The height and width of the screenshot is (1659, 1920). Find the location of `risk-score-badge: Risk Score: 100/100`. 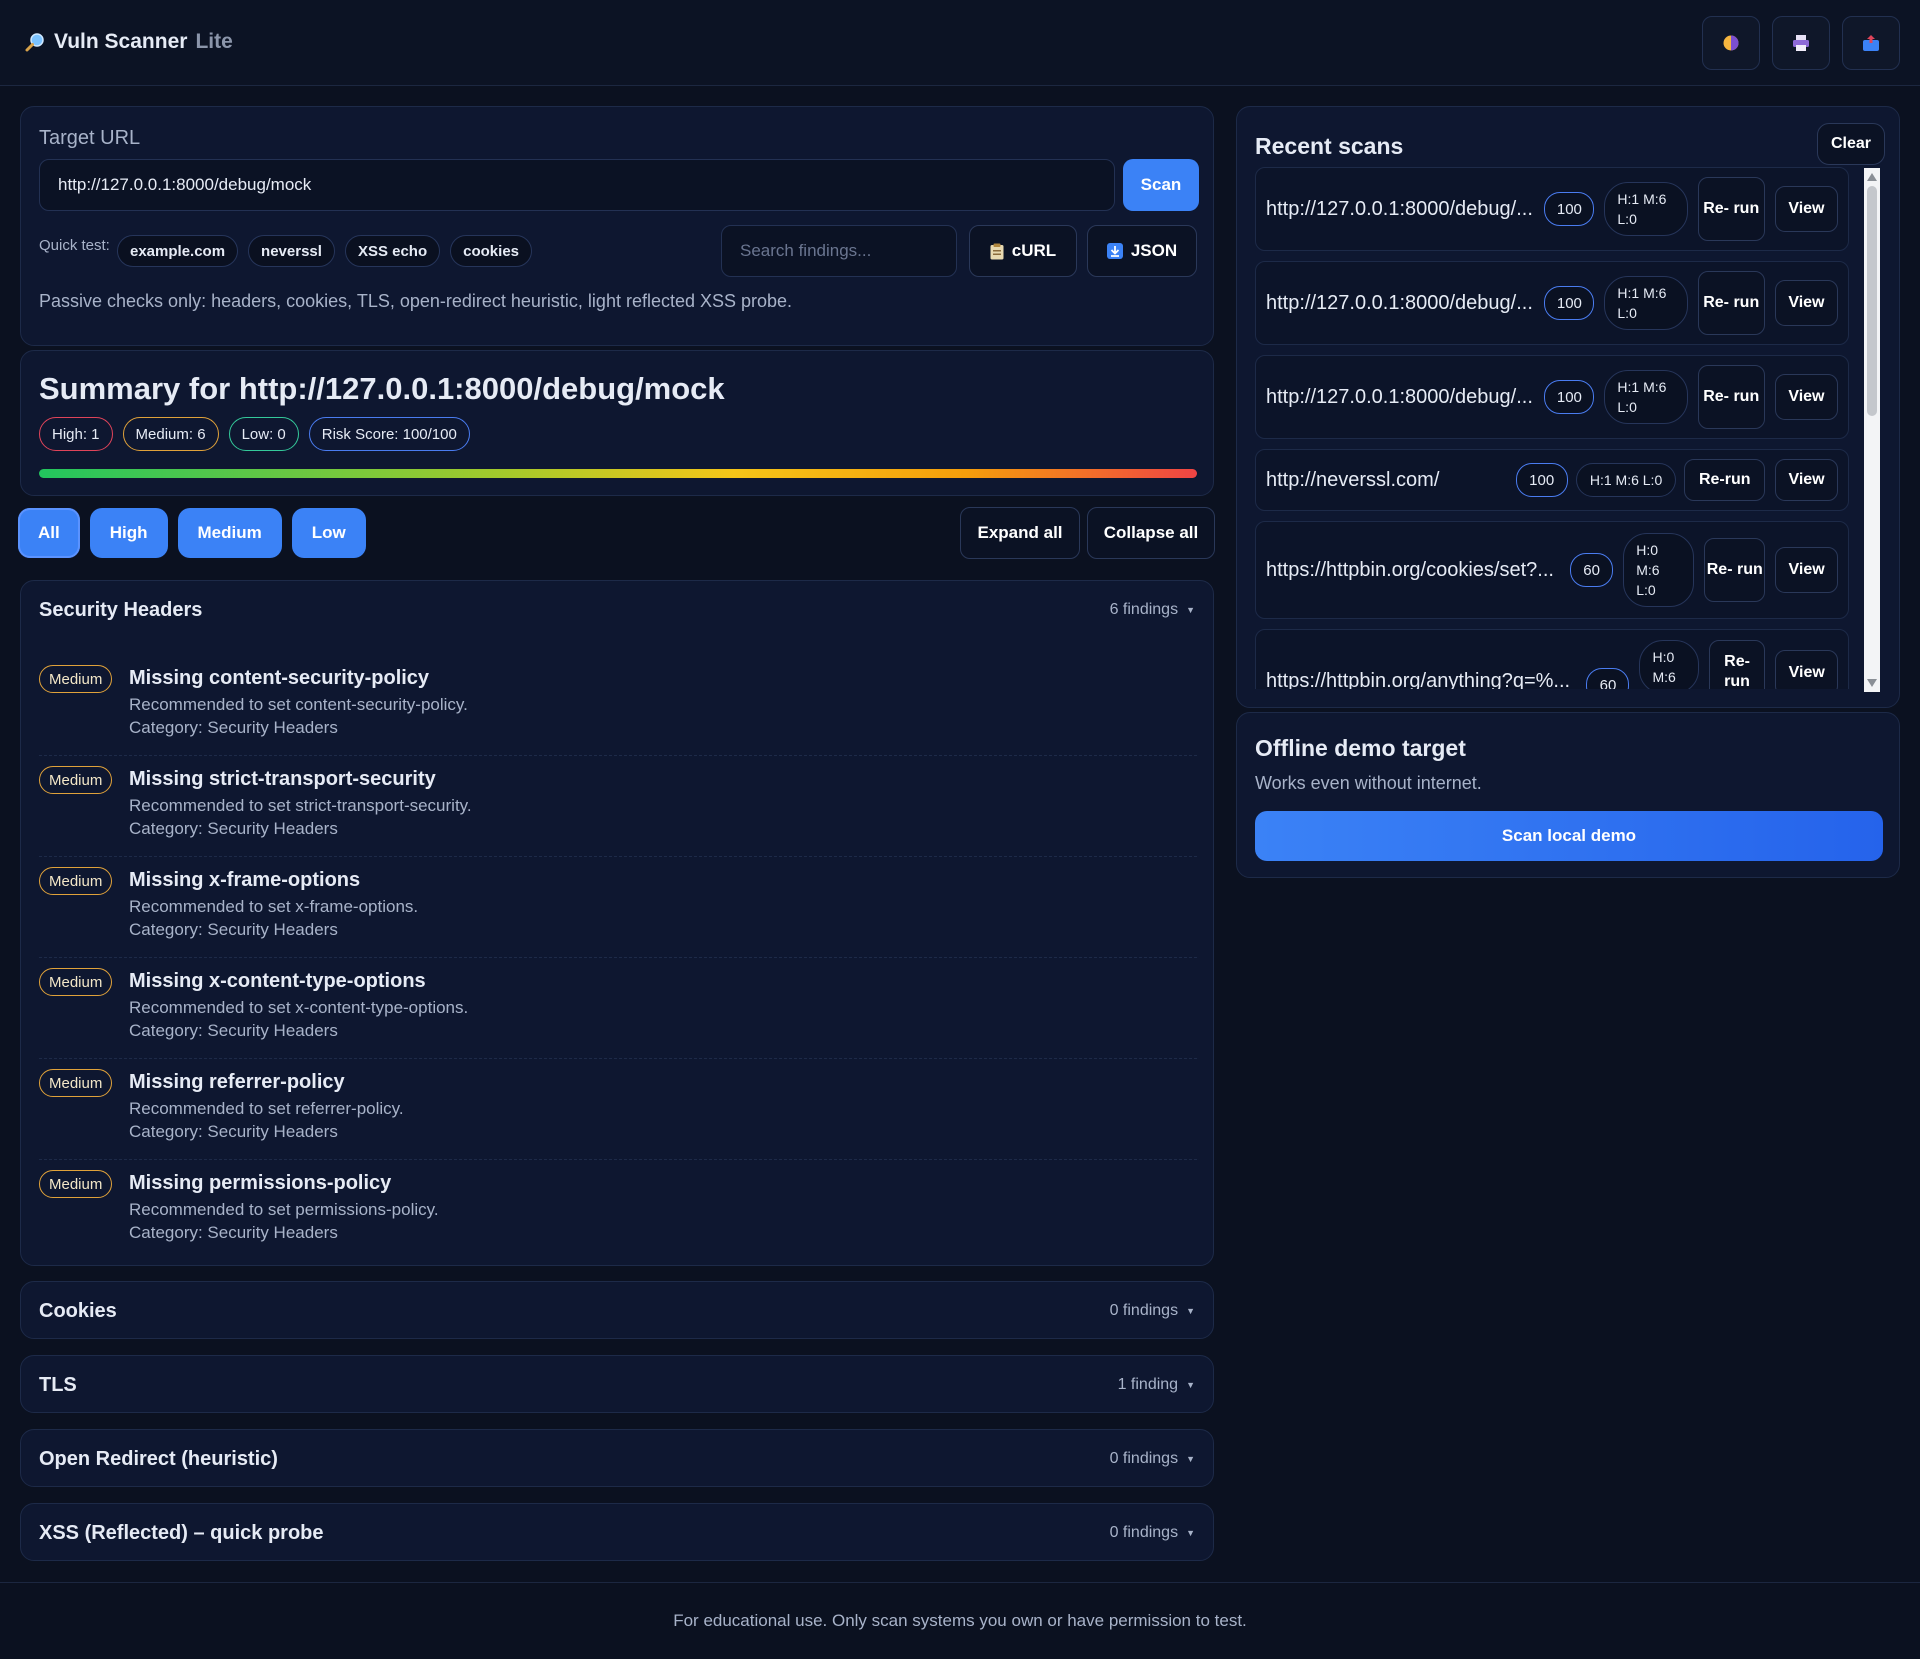

risk-score-badge: Risk Score: 100/100 is located at coordinates (389, 434).